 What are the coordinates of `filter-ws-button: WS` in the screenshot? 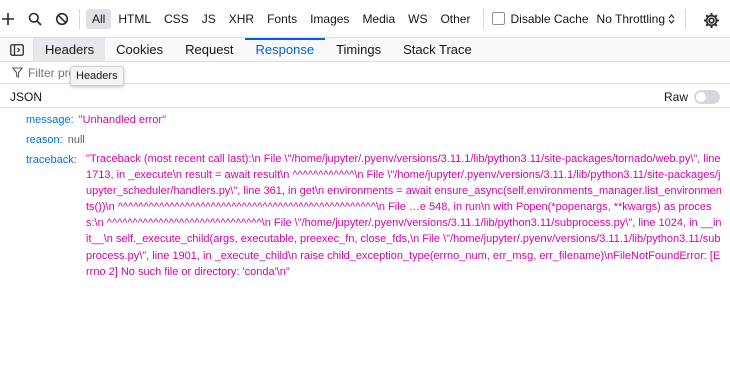 It's located at (417, 19).